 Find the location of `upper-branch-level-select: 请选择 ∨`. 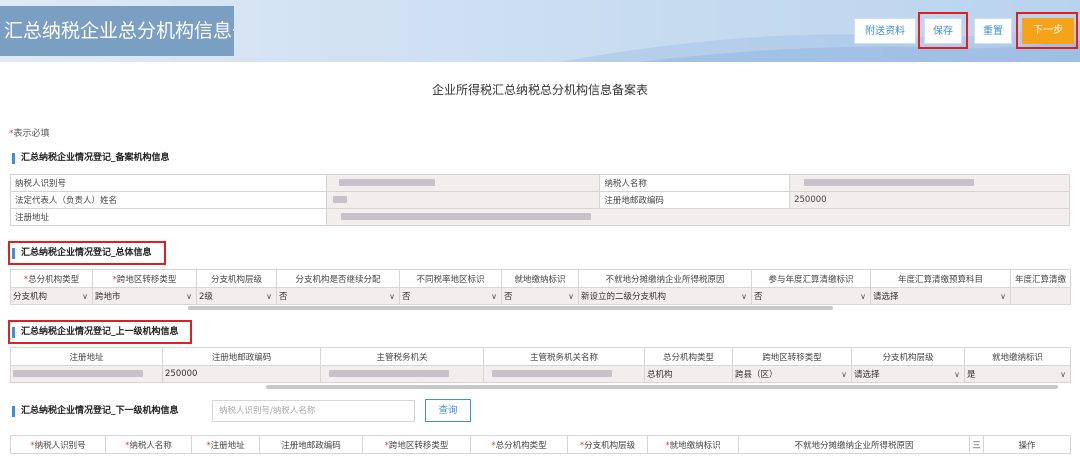

upper-branch-level-select: 请选择 ∨ is located at coordinates (908, 374).